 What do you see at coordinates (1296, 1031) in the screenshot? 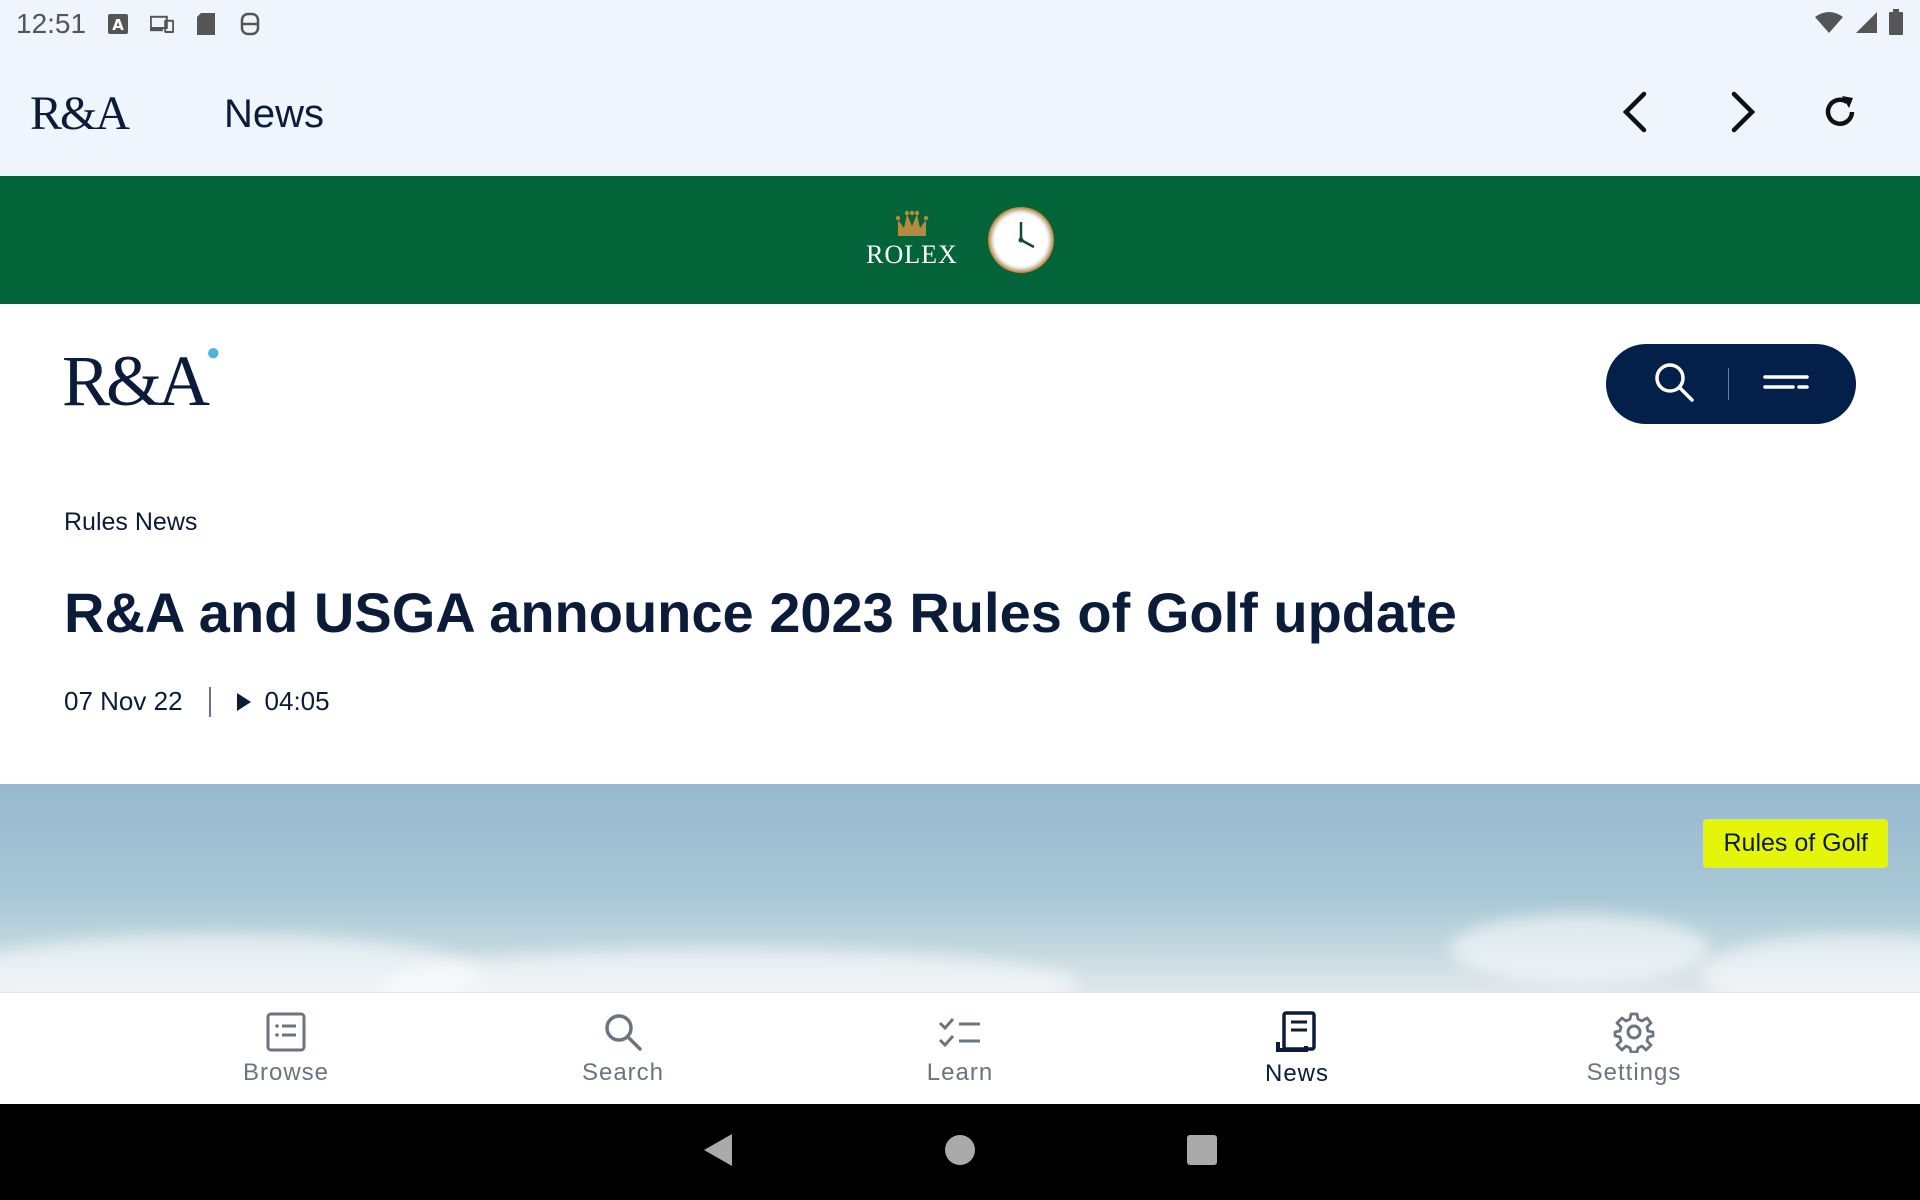
I see `news-icon` at bounding box center [1296, 1031].